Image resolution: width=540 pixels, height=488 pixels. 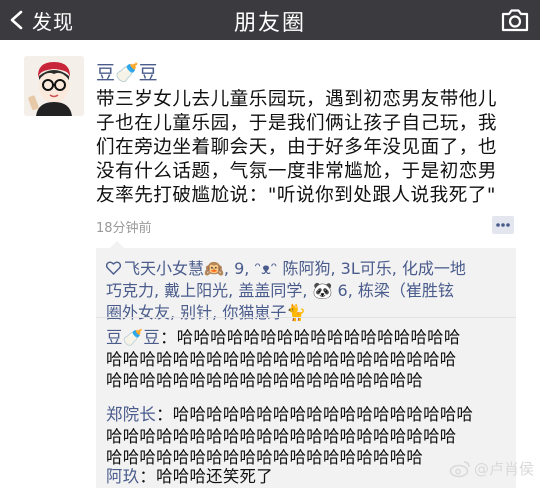 I want to click on likes-divider, so click(x=306, y=317).